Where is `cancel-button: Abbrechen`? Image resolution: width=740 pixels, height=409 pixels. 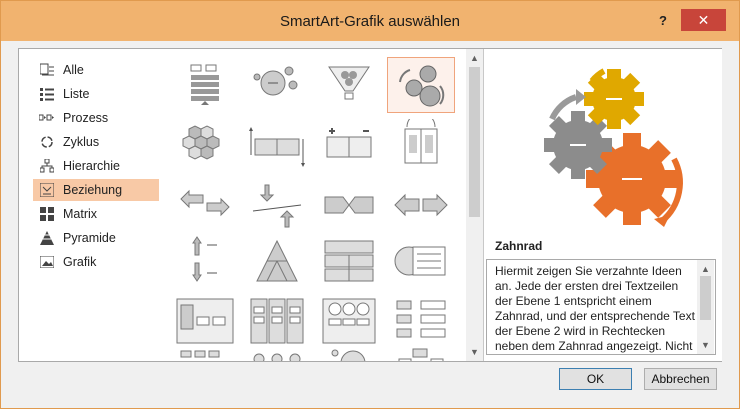
cancel-button: Abbrechen is located at coordinates (680, 379).